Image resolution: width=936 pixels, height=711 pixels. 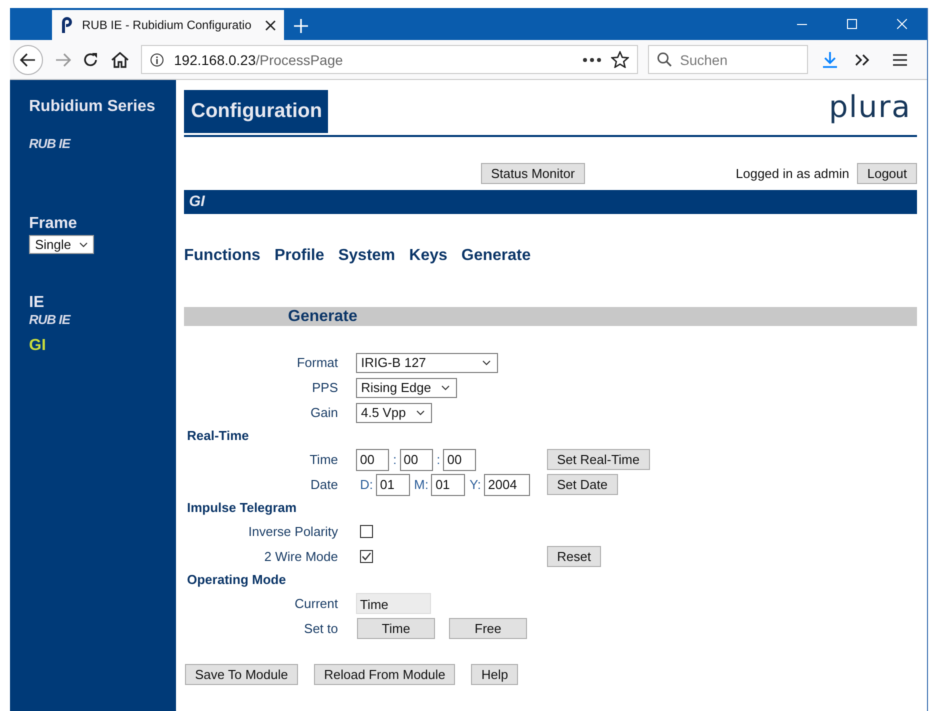 What do you see at coordinates (91, 60) in the screenshot?
I see `reload-icon` at bounding box center [91, 60].